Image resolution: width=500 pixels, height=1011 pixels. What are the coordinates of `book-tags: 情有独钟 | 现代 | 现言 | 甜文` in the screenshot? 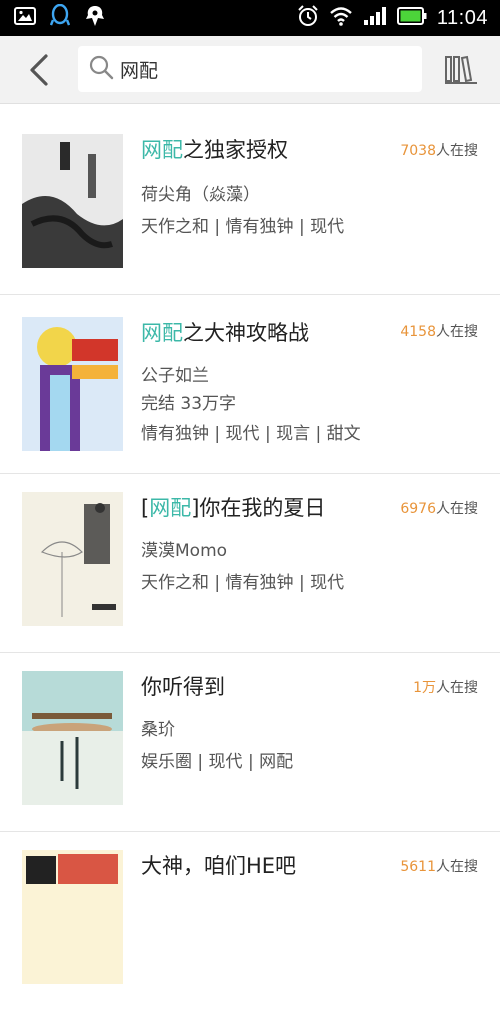 It's located at (251, 434).